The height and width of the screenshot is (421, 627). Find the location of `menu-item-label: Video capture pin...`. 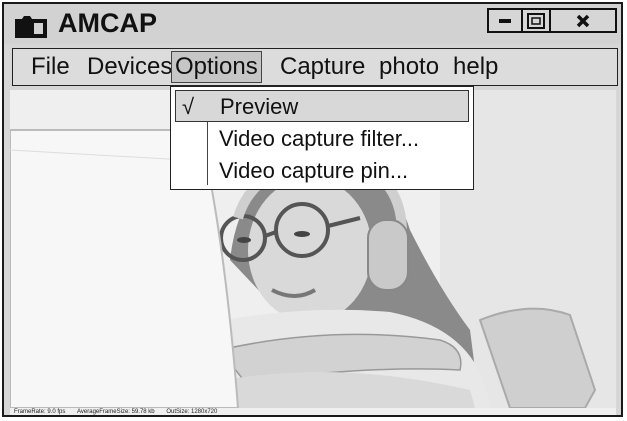

menu-item-label: Video capture pin... is located at coordinates (314, 170).